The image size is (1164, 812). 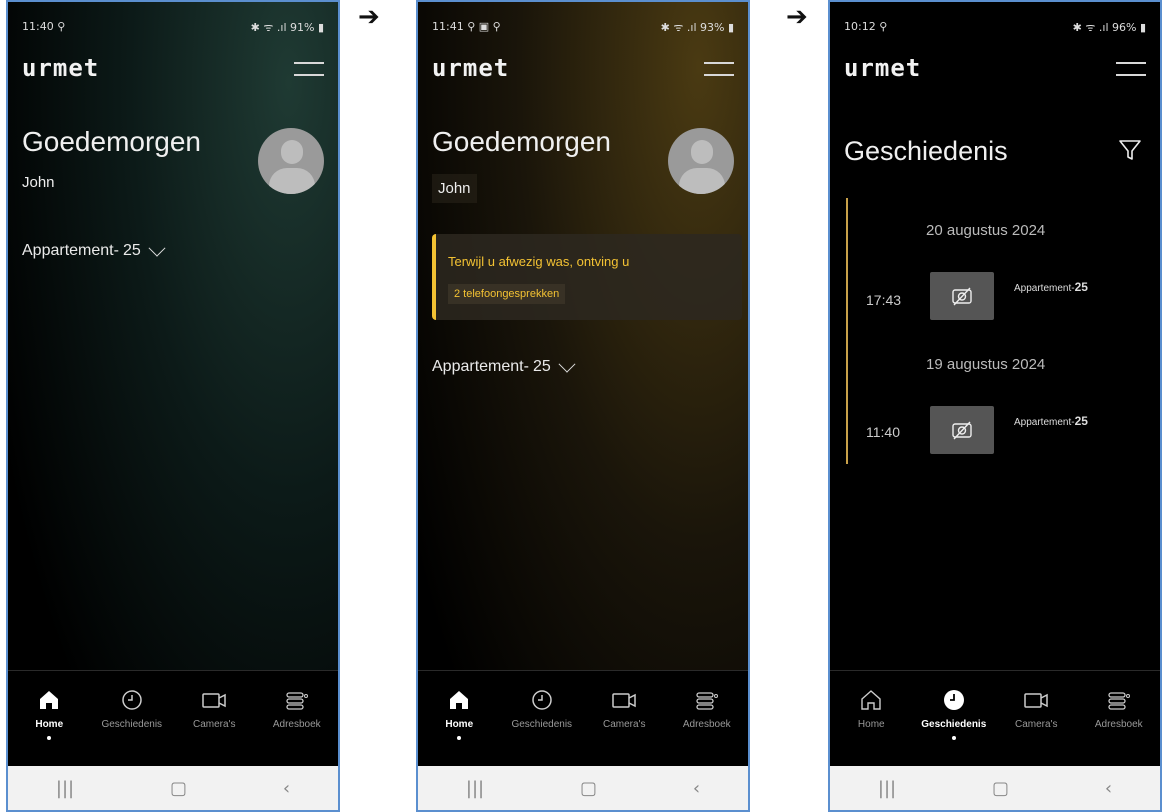 I want to click on timeline-line, so click(x=847, y=331).